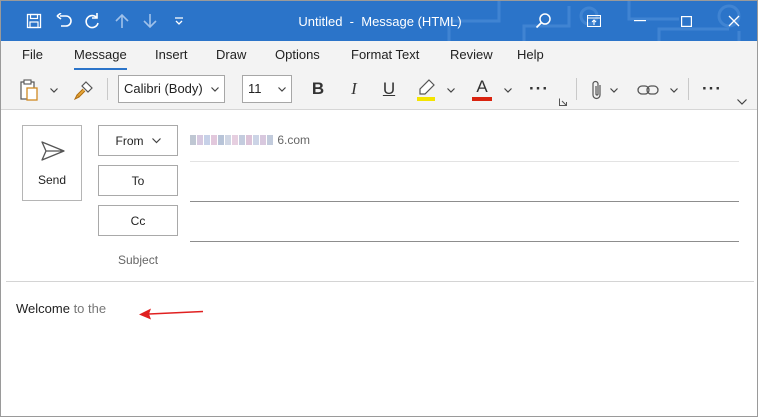 This screenshot has height=417, width=758. I want to click on format-painter-icon, so click(83, 90).